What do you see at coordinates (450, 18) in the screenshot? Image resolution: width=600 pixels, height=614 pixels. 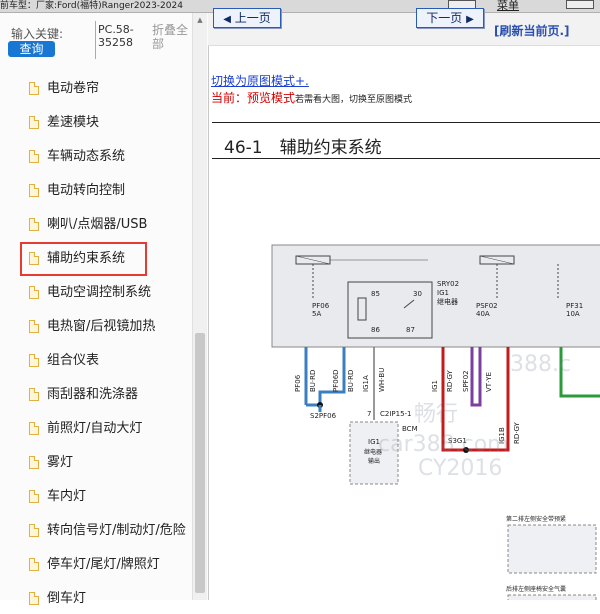 I see `next-page-button: 下一页 ▶` at bounding box center [450, 18].